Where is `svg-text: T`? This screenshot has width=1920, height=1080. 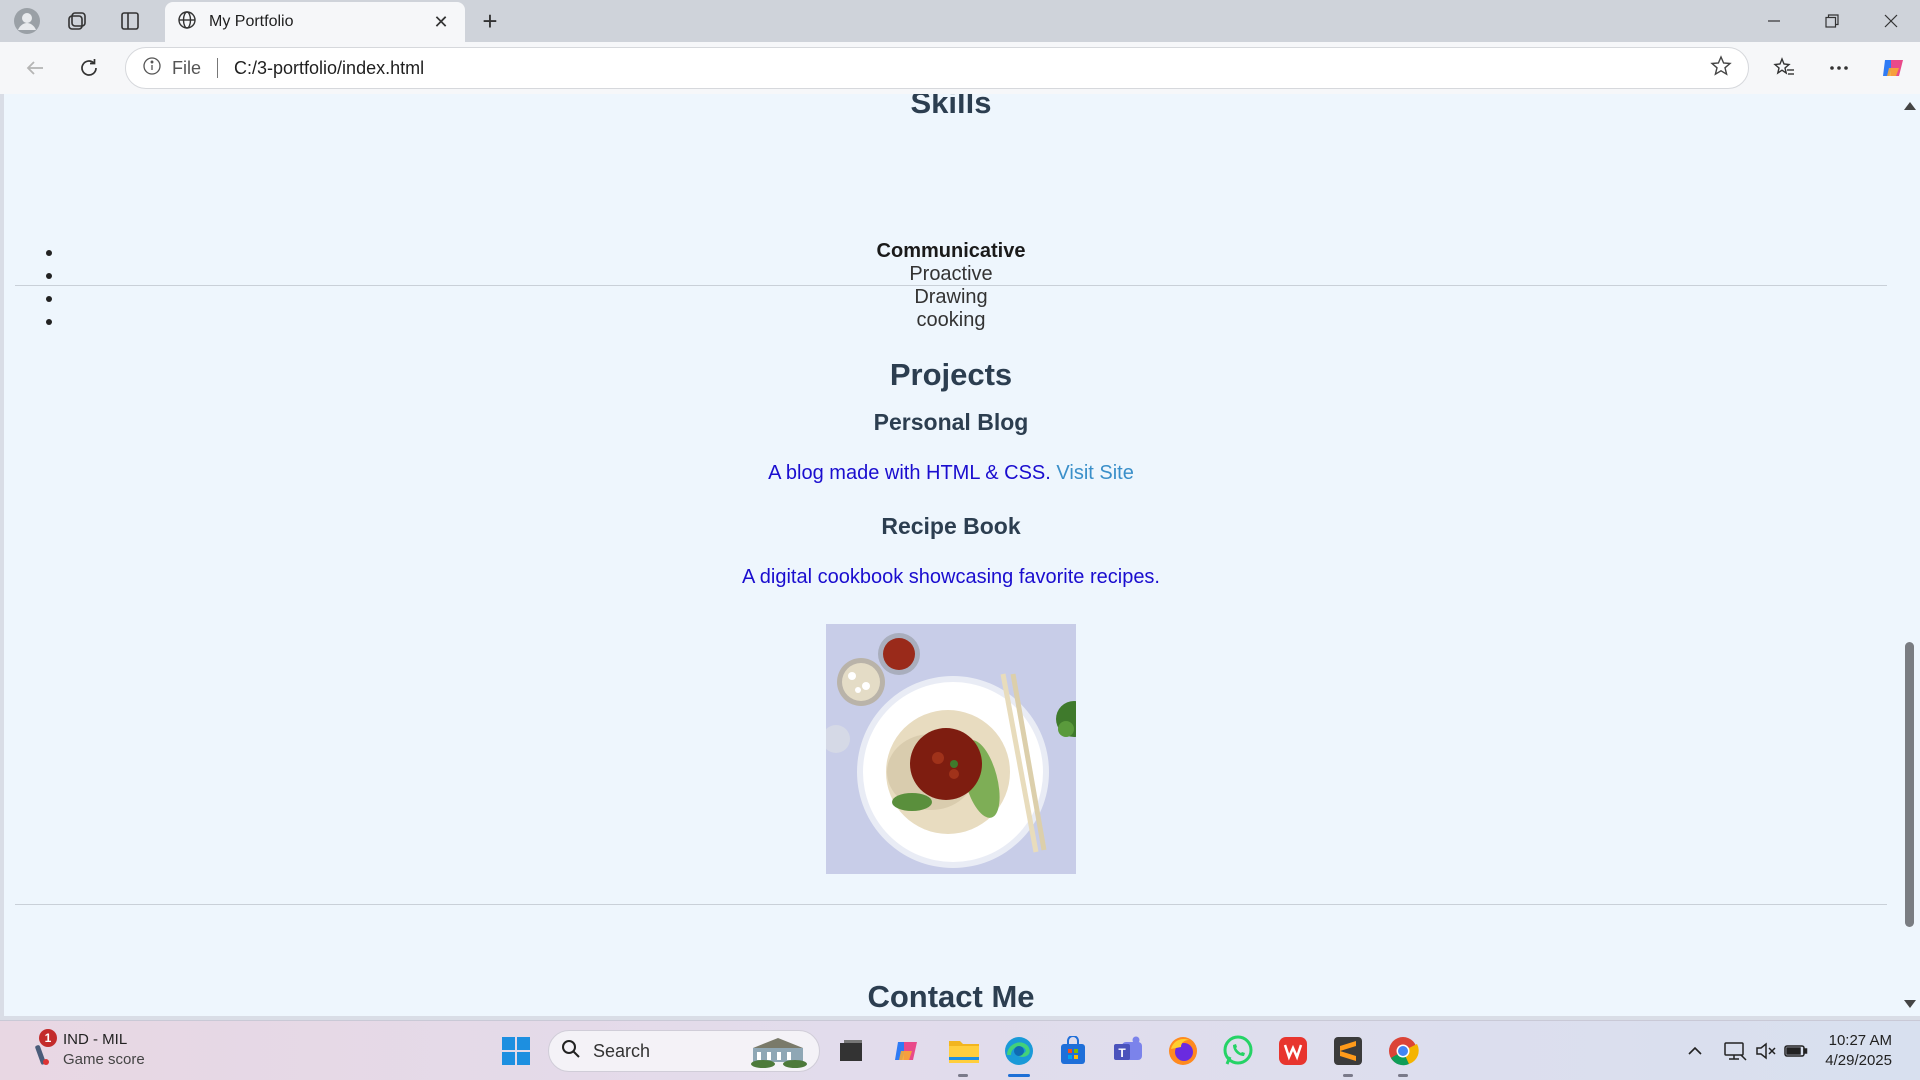
svg-text: T is located at coordinates (1122, 1053).